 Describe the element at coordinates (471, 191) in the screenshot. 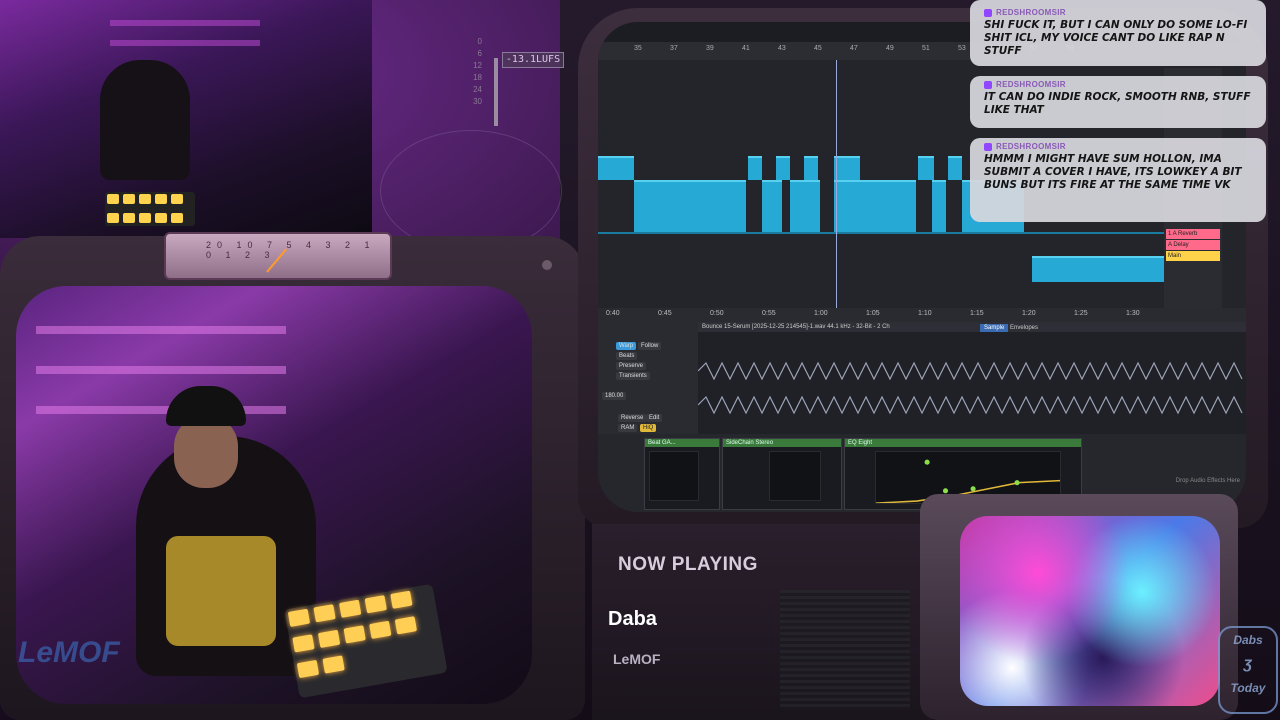

I see `target-graphic` at that location.